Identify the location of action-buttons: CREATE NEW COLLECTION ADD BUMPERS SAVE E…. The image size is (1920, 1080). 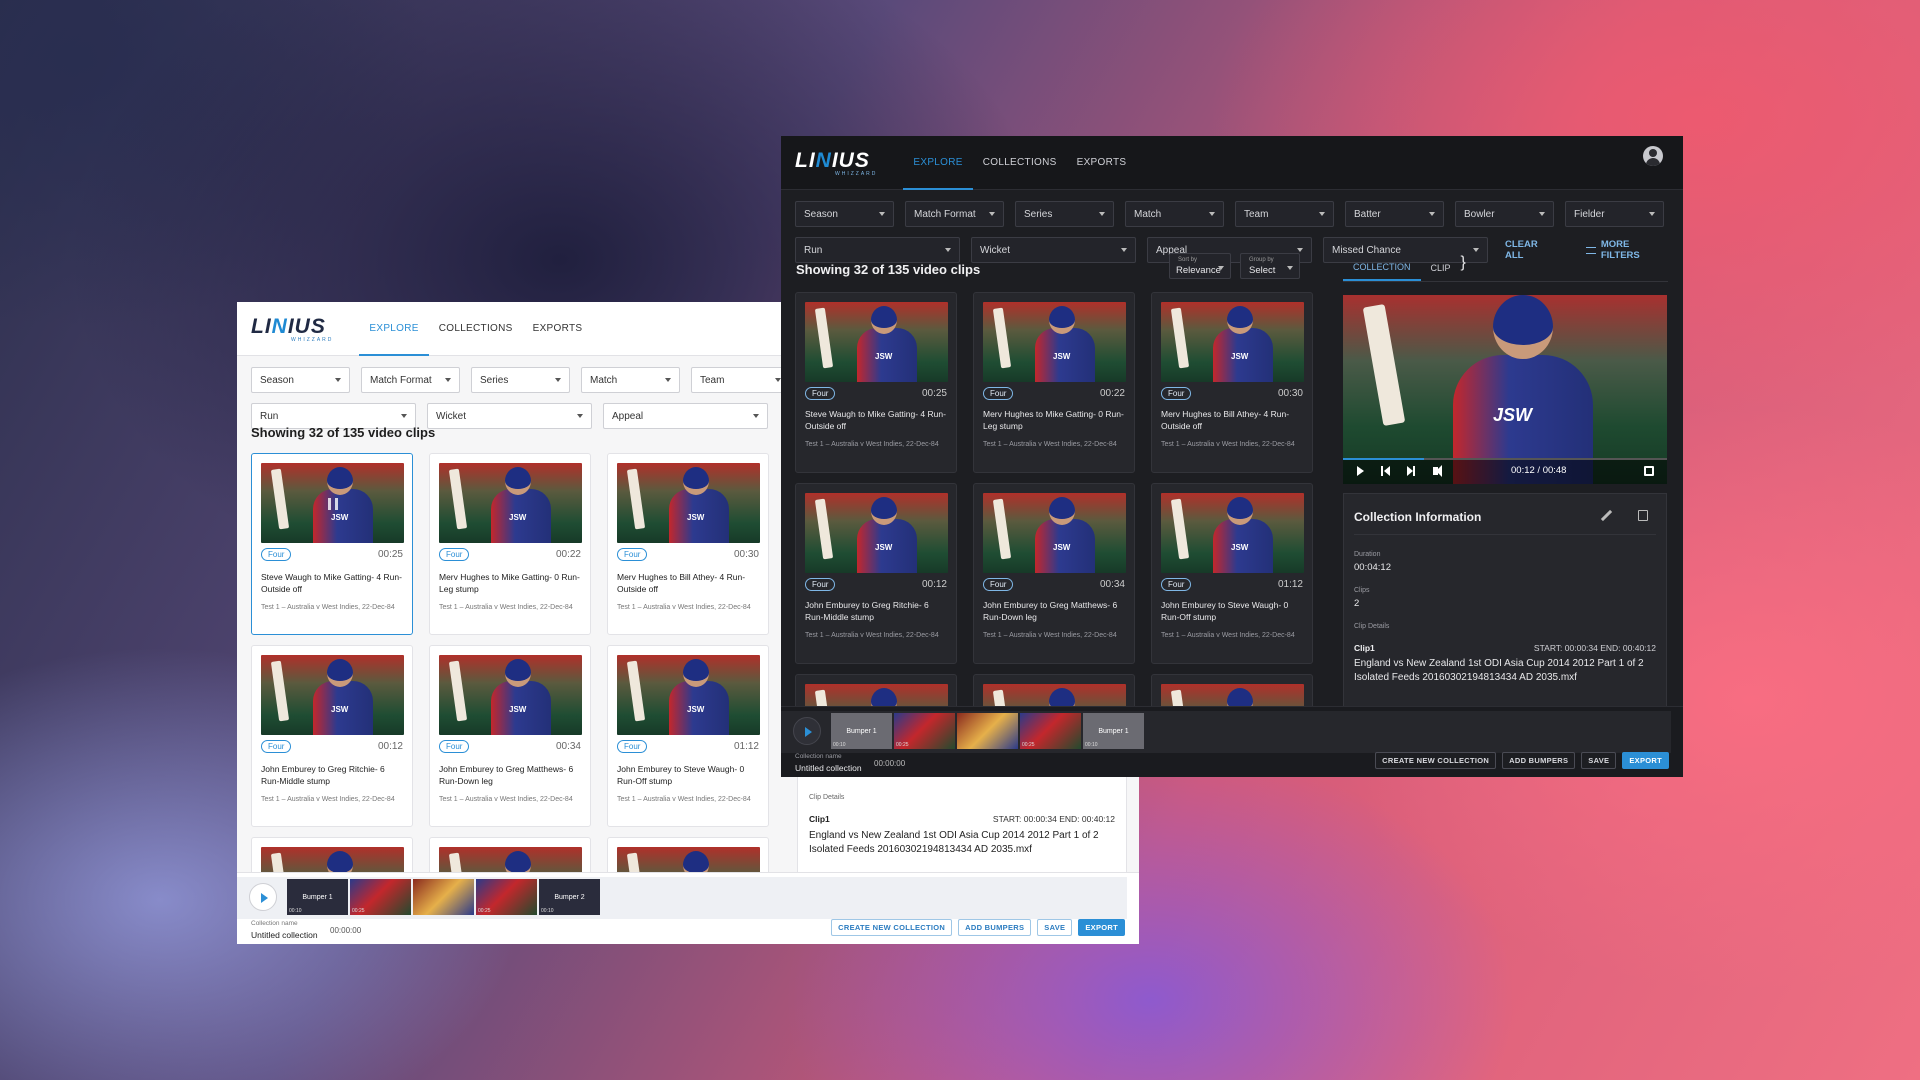
(1522, 760).